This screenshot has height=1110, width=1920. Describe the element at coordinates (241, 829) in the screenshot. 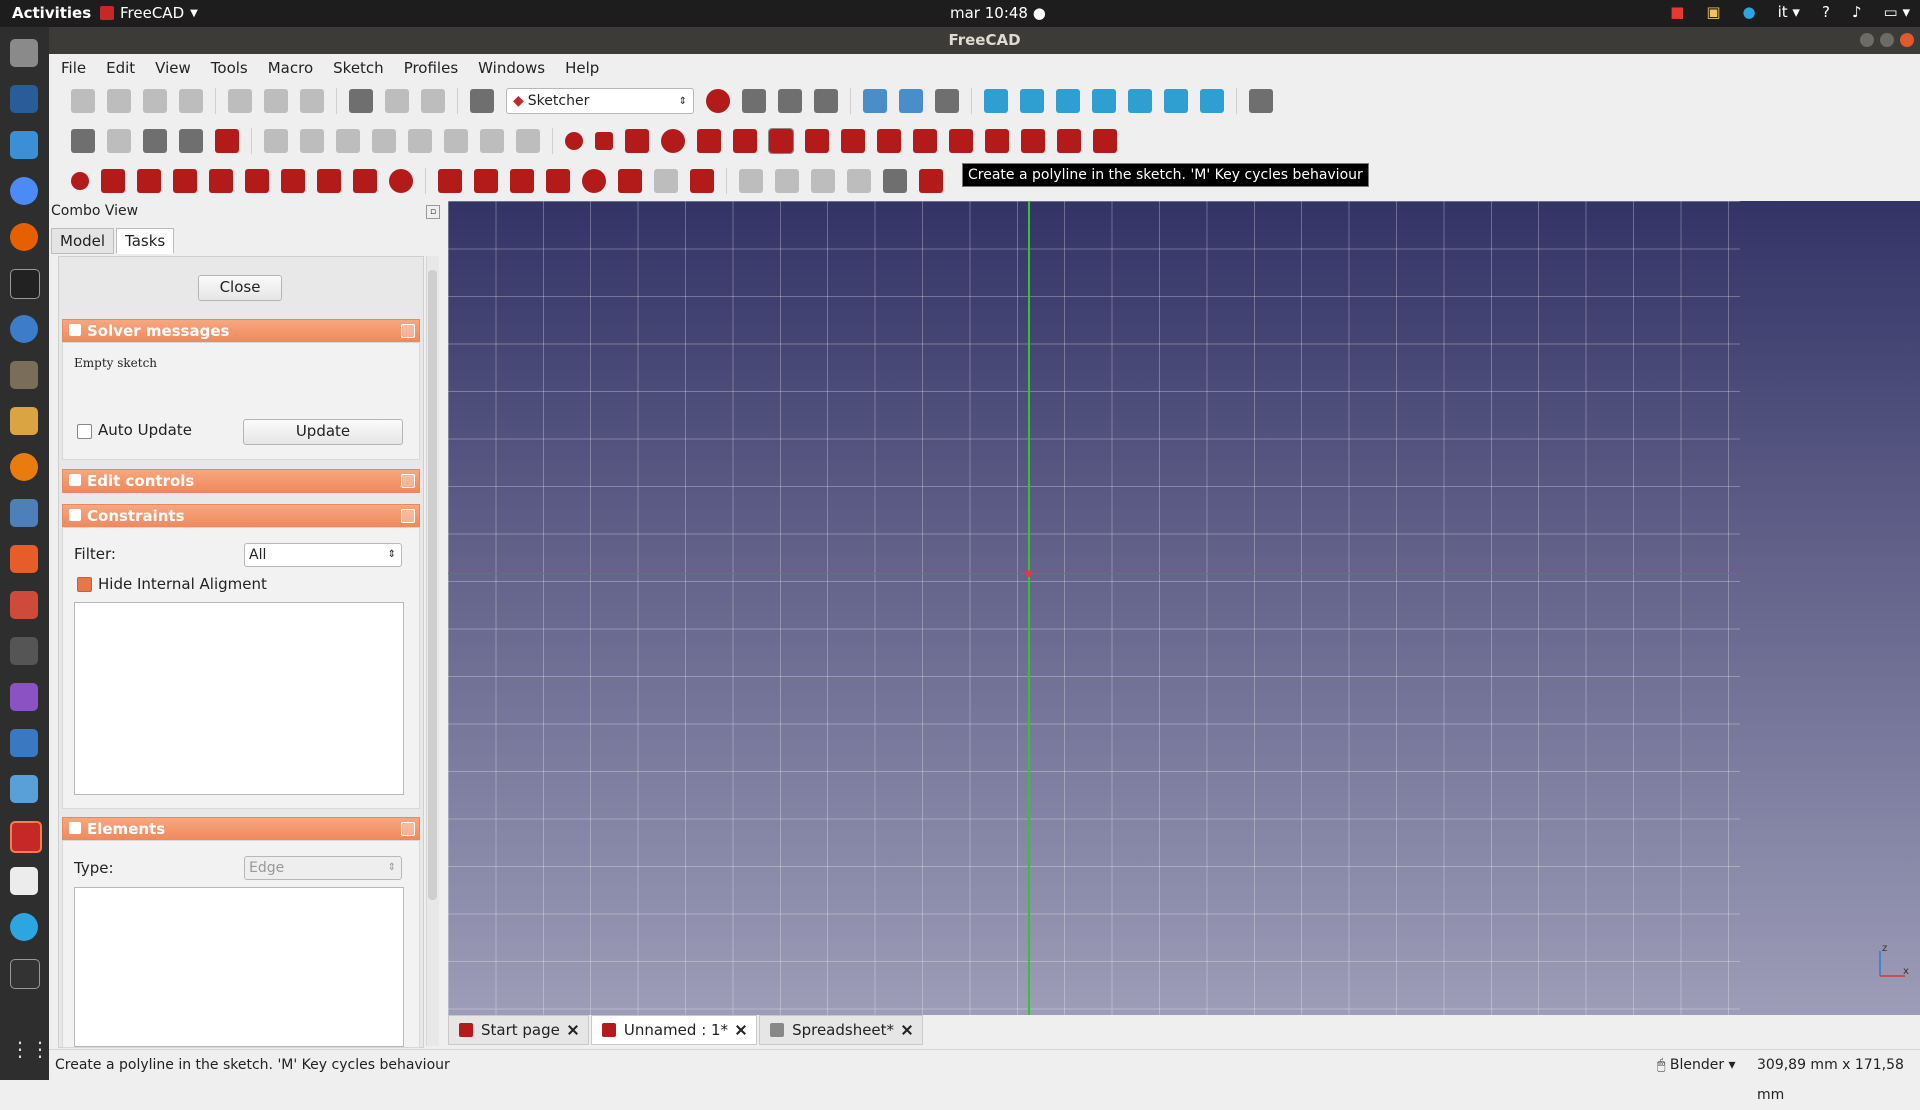

I see `elements-header: Elements` at that location.